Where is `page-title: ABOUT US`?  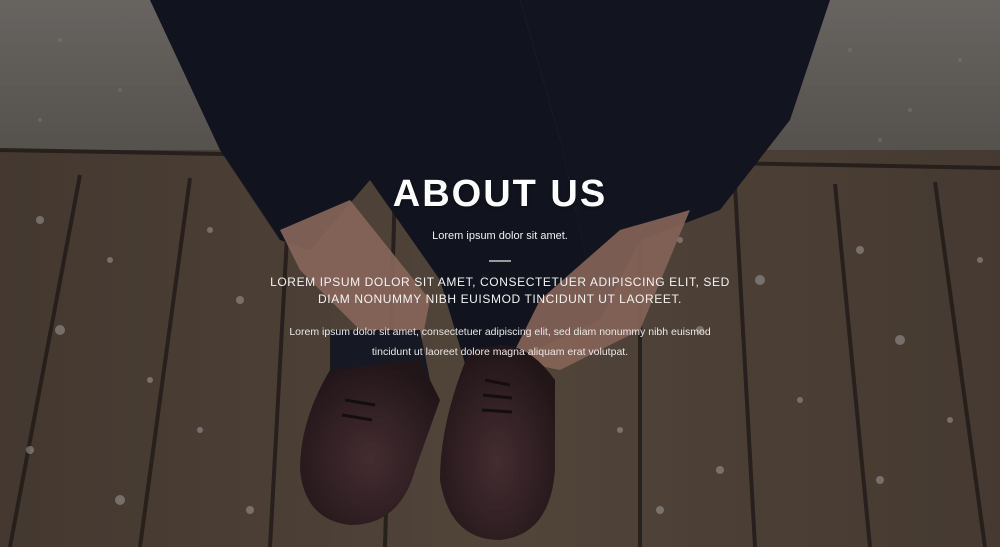
page-title: ABOUT US is located at coordinates (500, 194).